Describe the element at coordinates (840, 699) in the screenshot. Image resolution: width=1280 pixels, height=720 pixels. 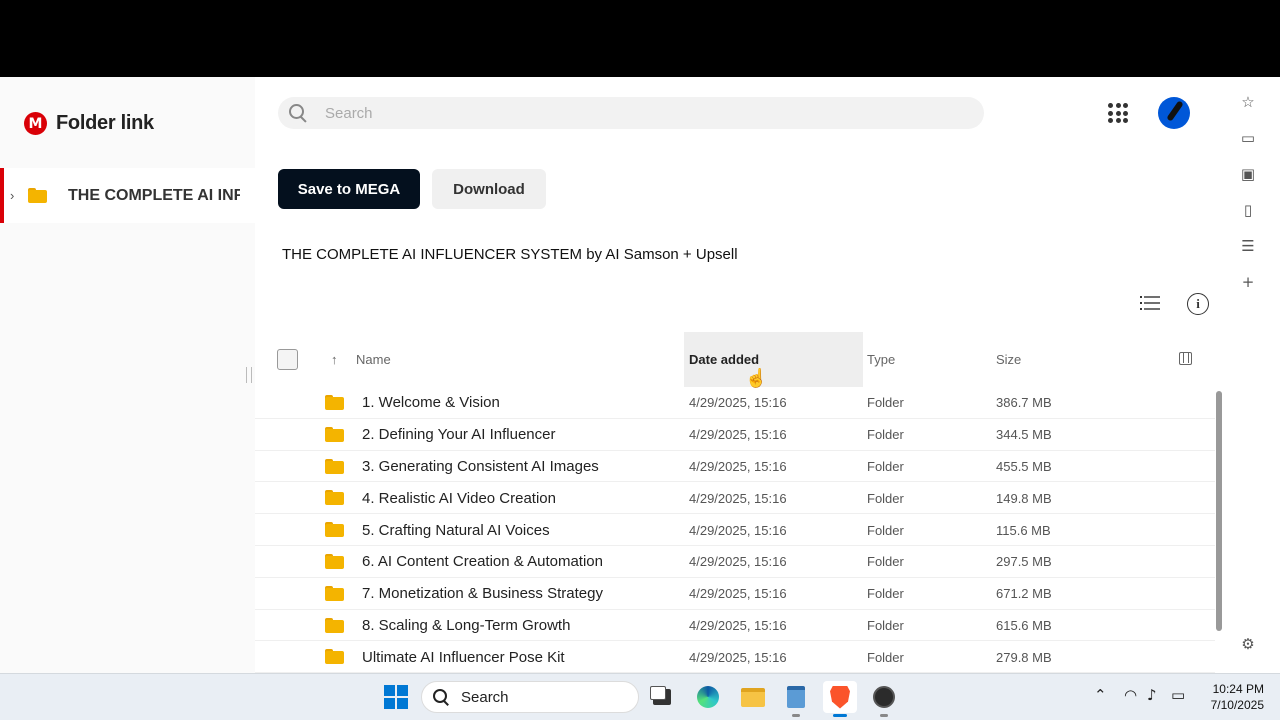
I see `brave-browser-icon` at that location.